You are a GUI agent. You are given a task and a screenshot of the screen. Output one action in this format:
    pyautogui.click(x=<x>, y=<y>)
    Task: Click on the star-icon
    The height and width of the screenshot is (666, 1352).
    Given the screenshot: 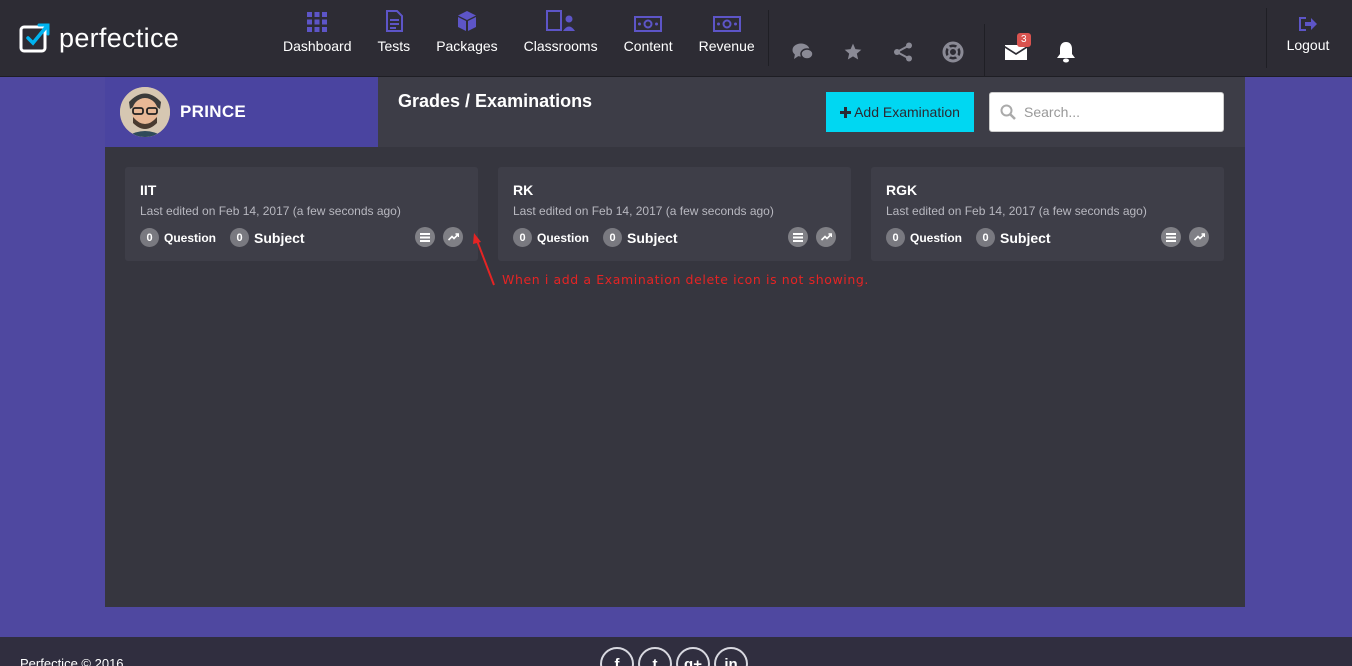 What is the action you would take?
    pyautogui.click(x=853, y=51)
    